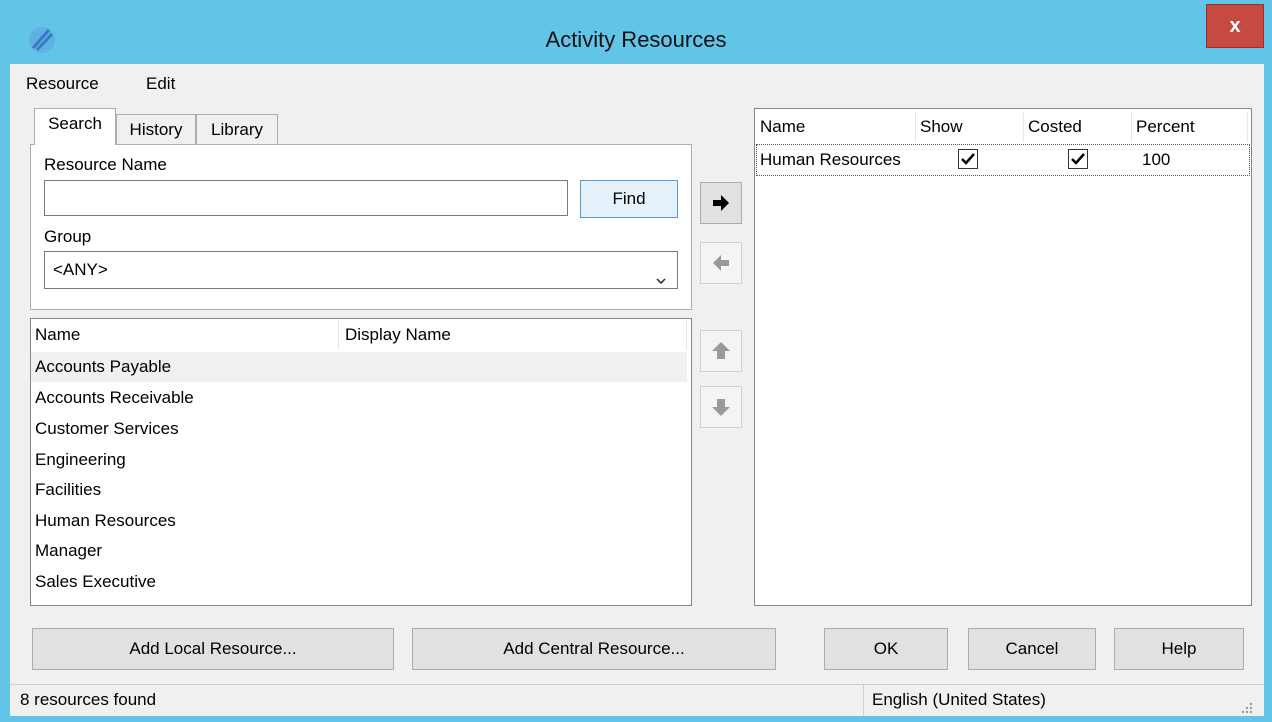  I want to click on remove-arrow-button, so click(721, 263).